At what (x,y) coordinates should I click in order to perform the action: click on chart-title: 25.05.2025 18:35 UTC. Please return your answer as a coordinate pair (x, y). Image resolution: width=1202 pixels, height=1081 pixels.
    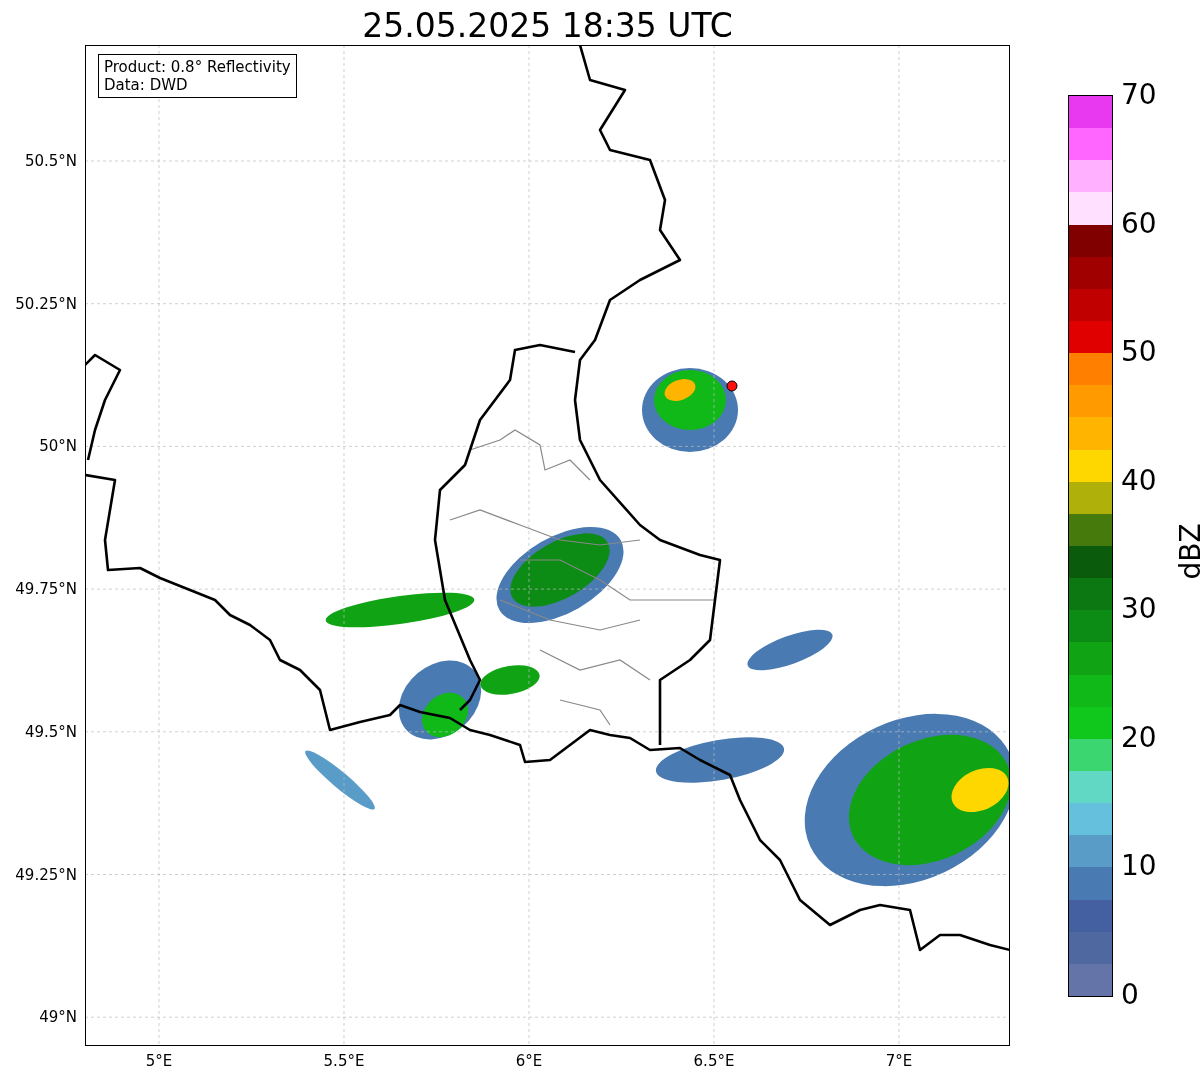
    Looking at the image, I should click on (547, 25).